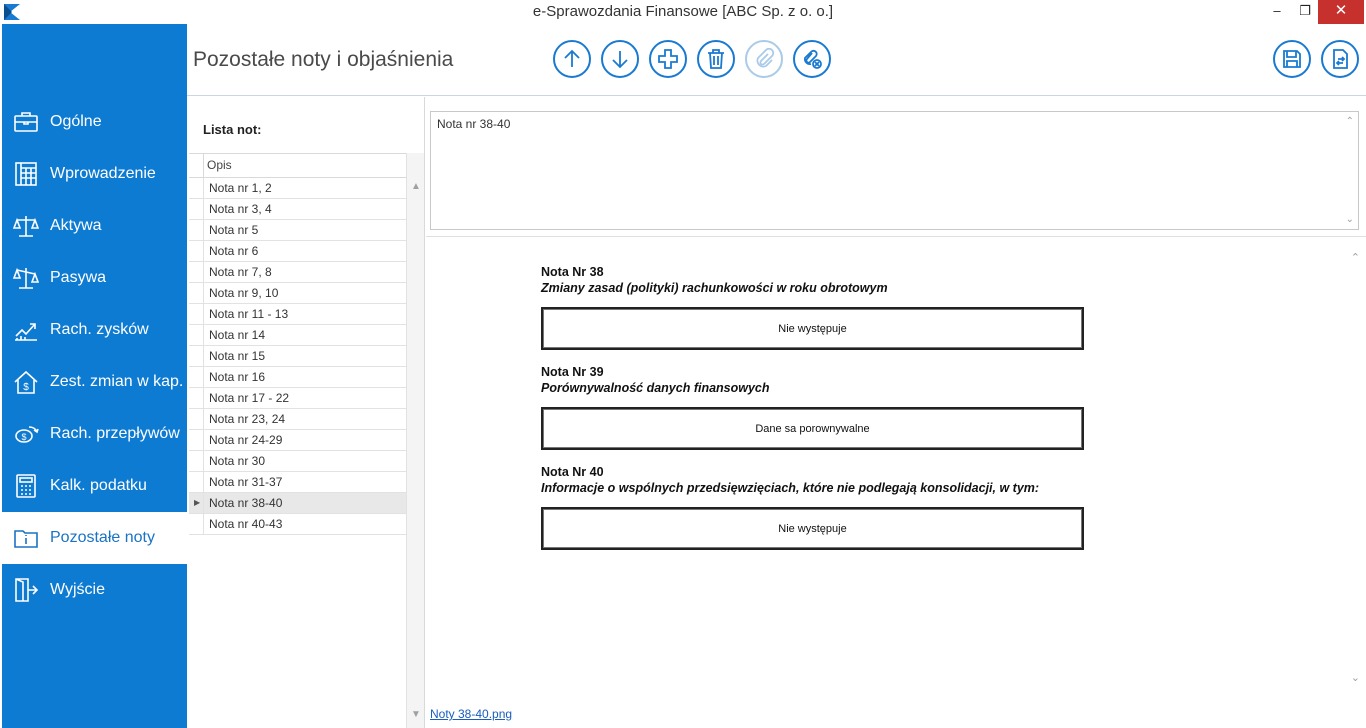 The image size is (1366, 728). I want to click on scroll-down-icon: ▼, so click(416, 714).